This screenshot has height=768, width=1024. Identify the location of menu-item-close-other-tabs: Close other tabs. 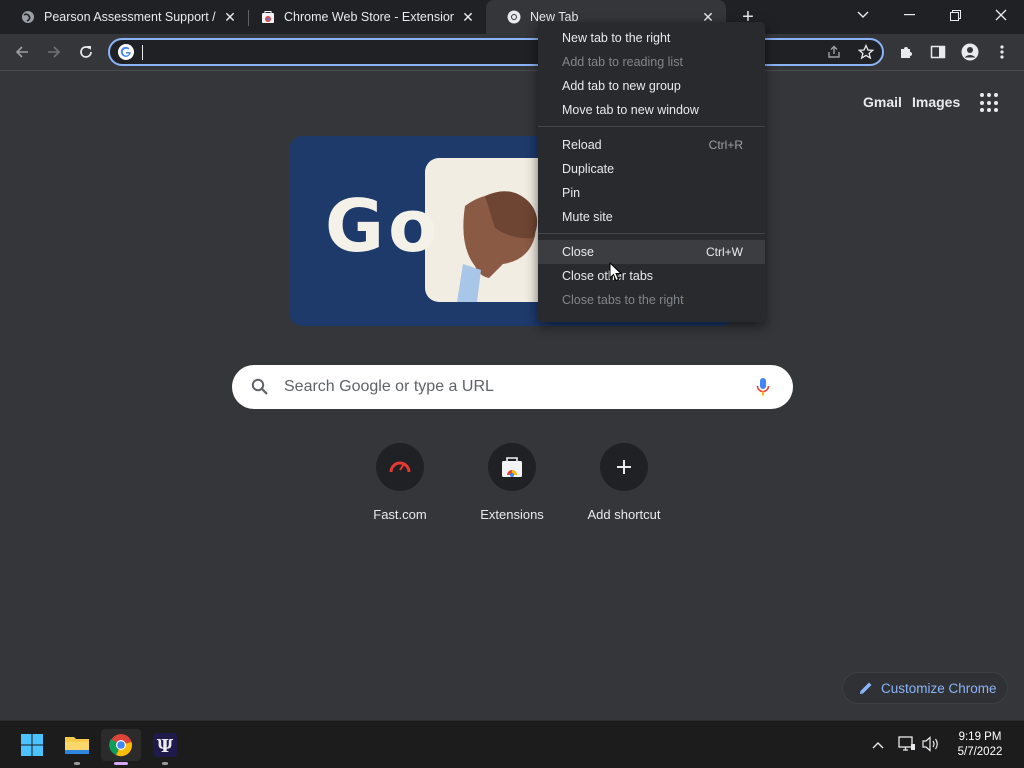
(651, 276).